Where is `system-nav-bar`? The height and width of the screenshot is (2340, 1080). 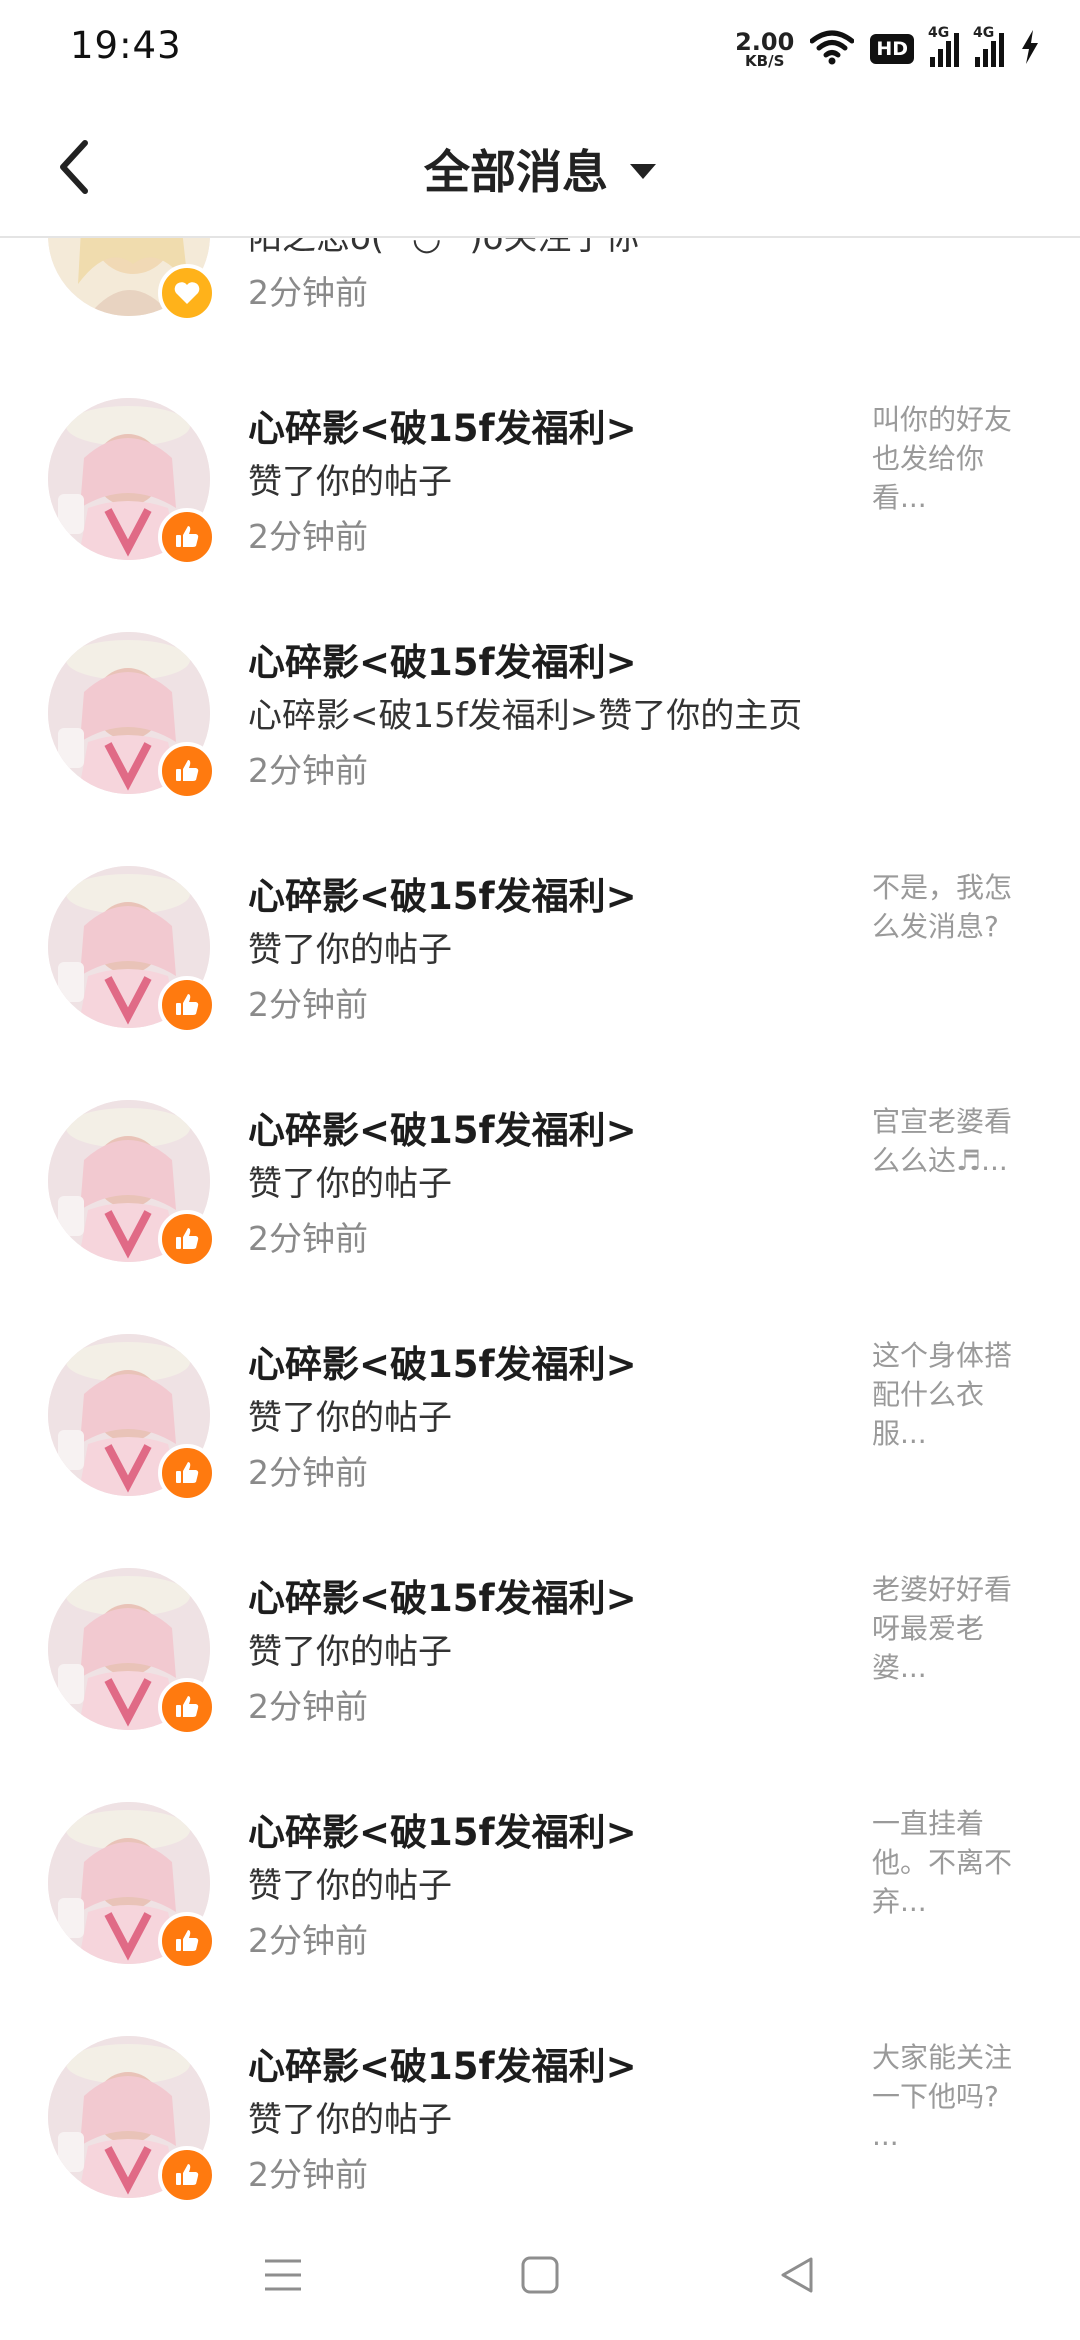 system-nav-bar is located at coordinates (540, 2275).